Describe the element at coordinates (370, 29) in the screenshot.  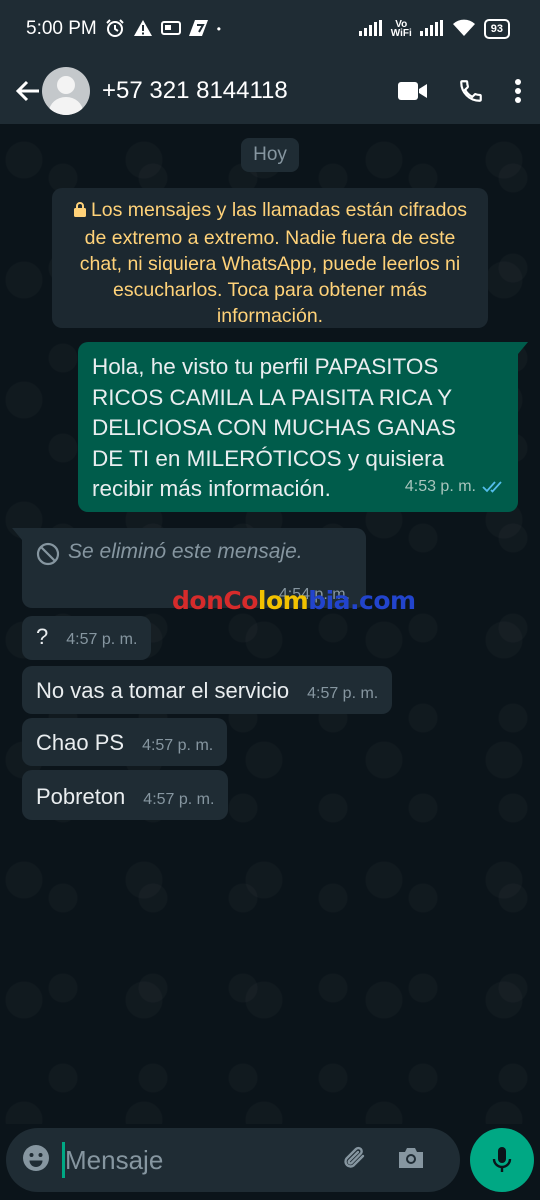
I see `signal-icon` at that location.